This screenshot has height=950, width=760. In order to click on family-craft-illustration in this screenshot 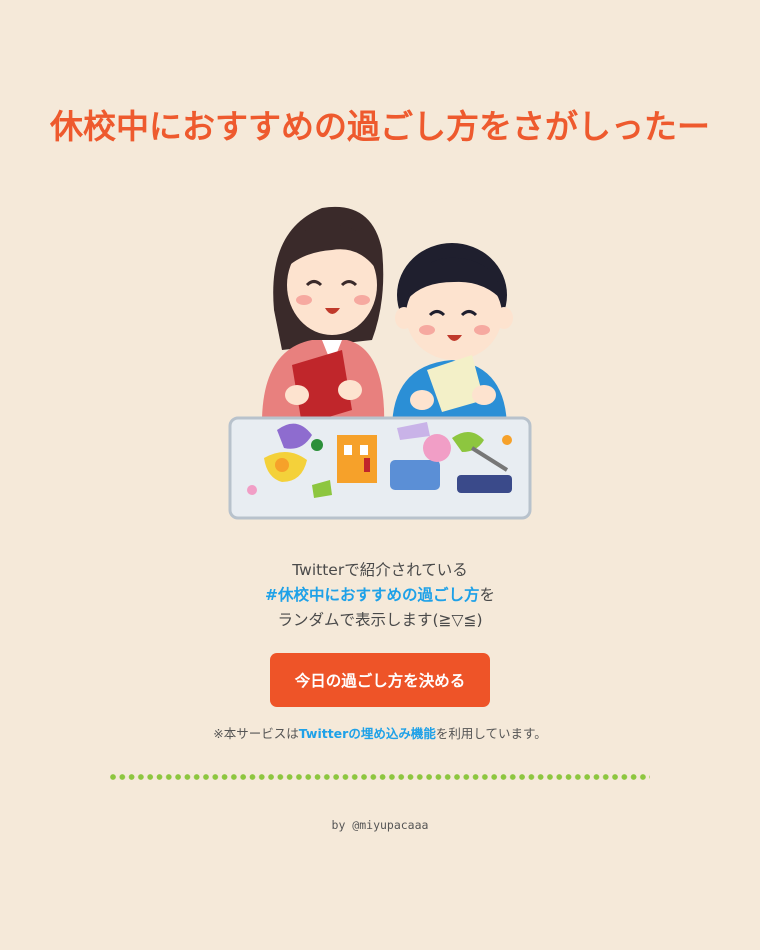, I will do `click(380, 363)`.